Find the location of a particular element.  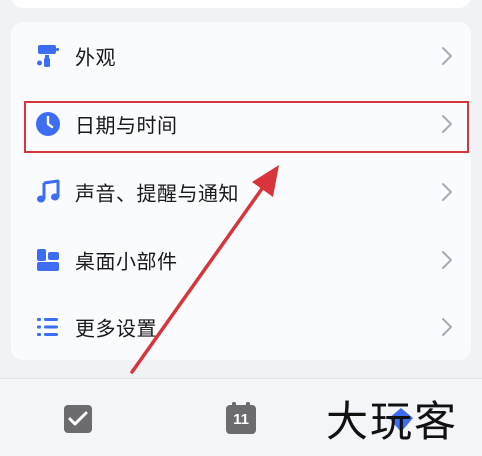

settings-item-label: 日期与时间 is located at coordinates (126, 125).